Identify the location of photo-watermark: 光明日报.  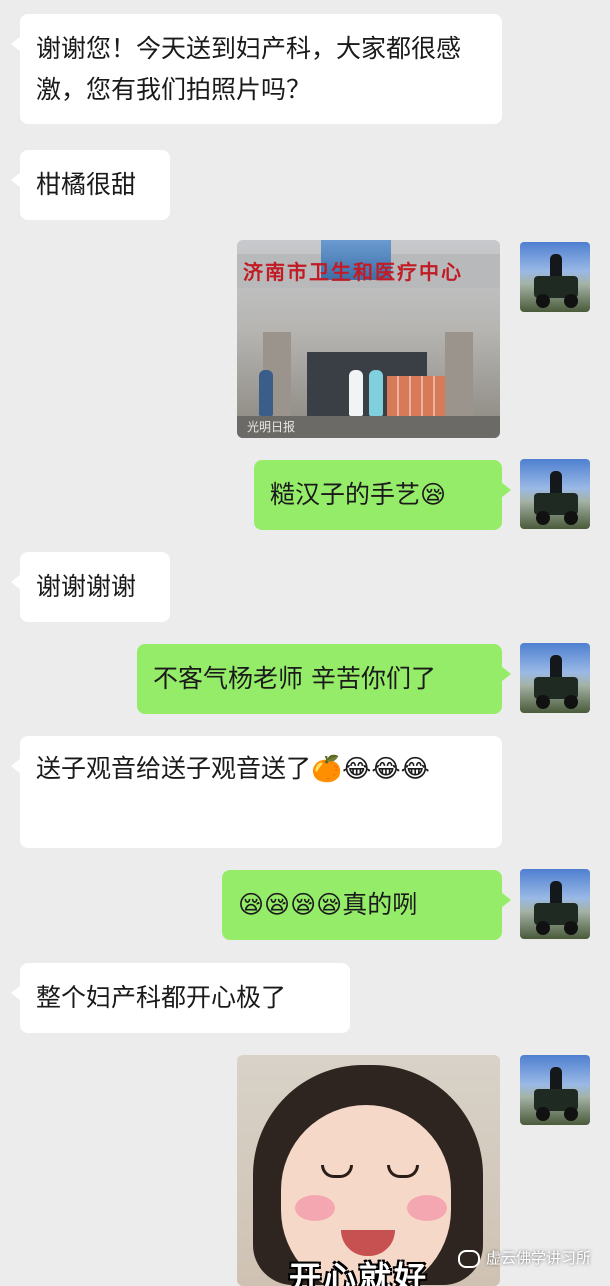
(271, 427).